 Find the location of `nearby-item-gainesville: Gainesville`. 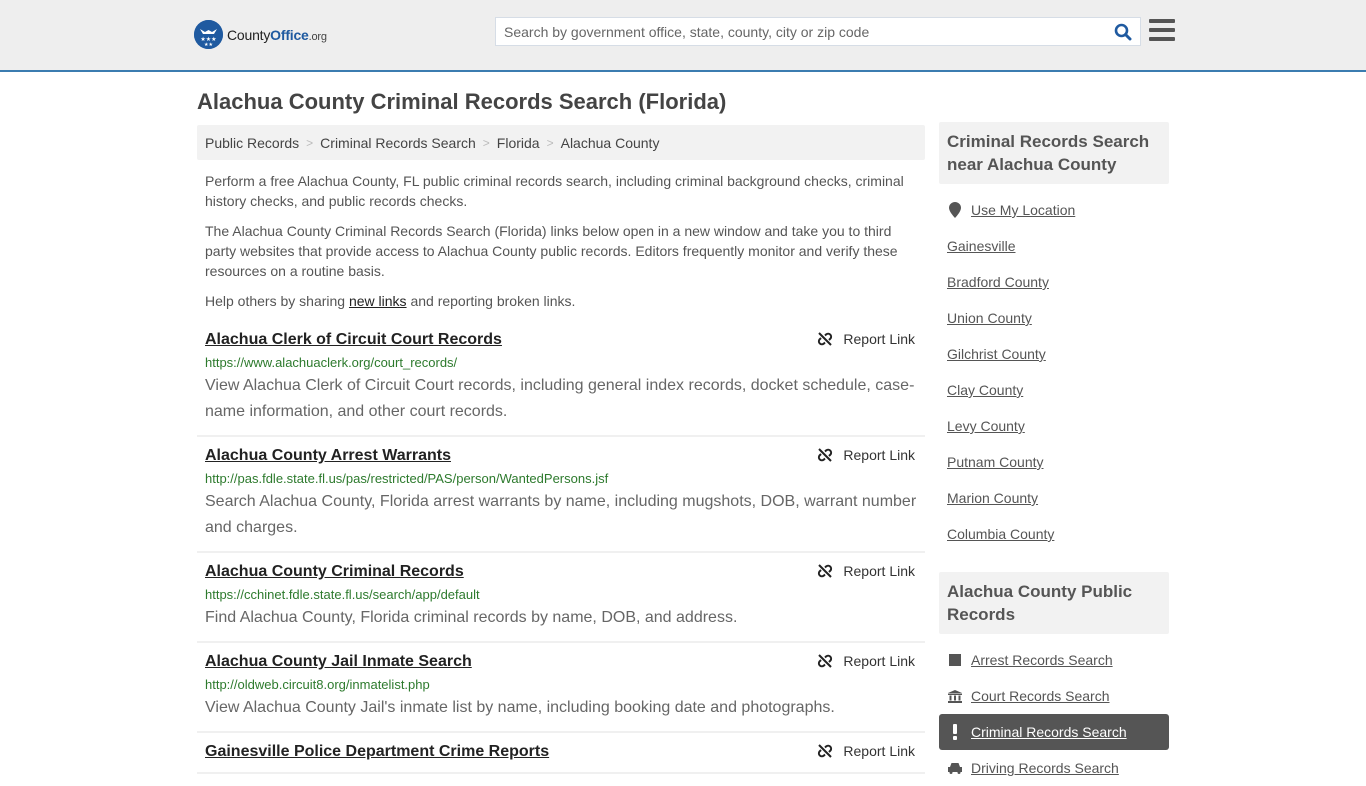

nearby-item-gainesville: Gainesville is located at coordinates (1054, 246).